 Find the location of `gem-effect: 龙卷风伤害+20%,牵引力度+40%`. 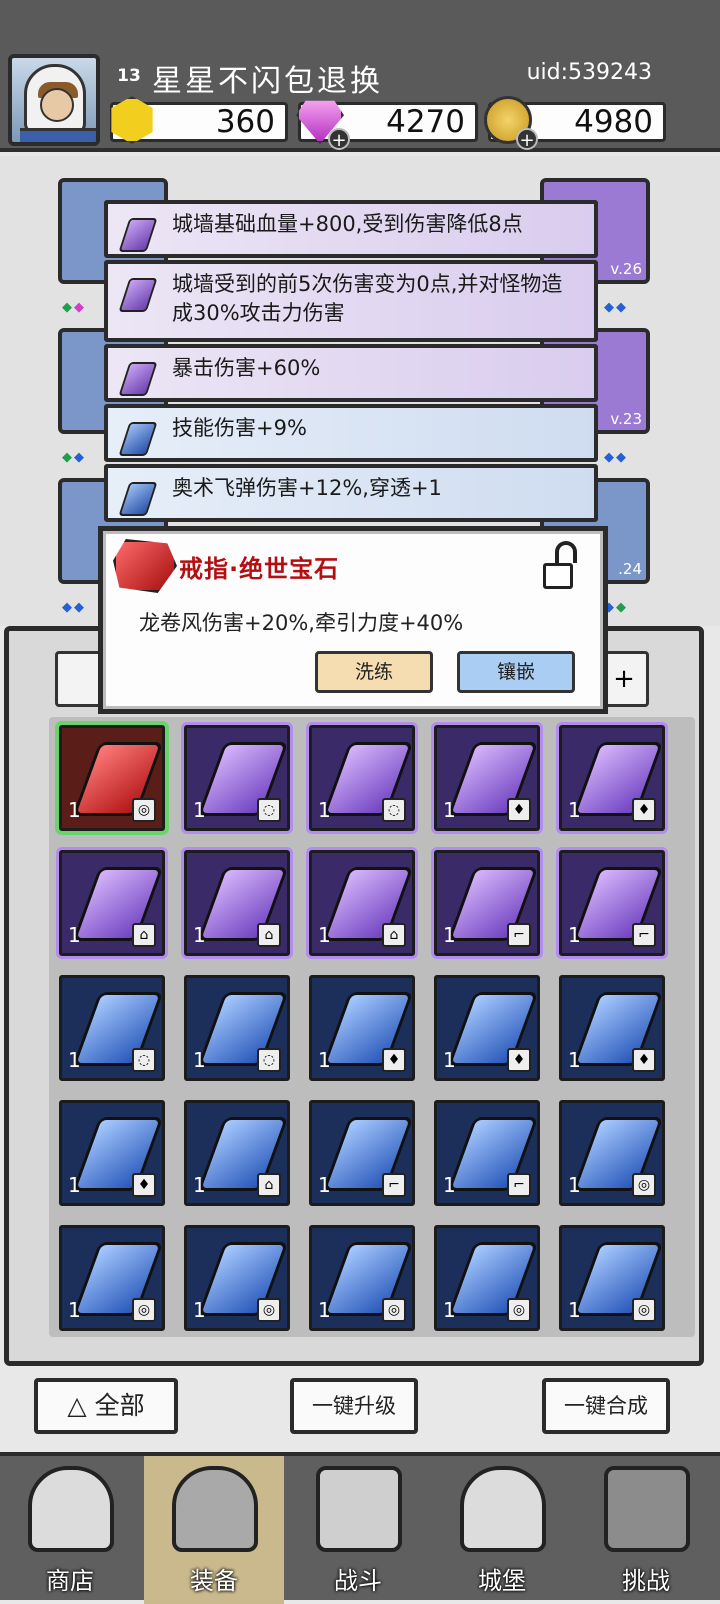

gem-effect: 龙卷风伤害+20%,牵引力度+40% is located at coordinates (301, 623).